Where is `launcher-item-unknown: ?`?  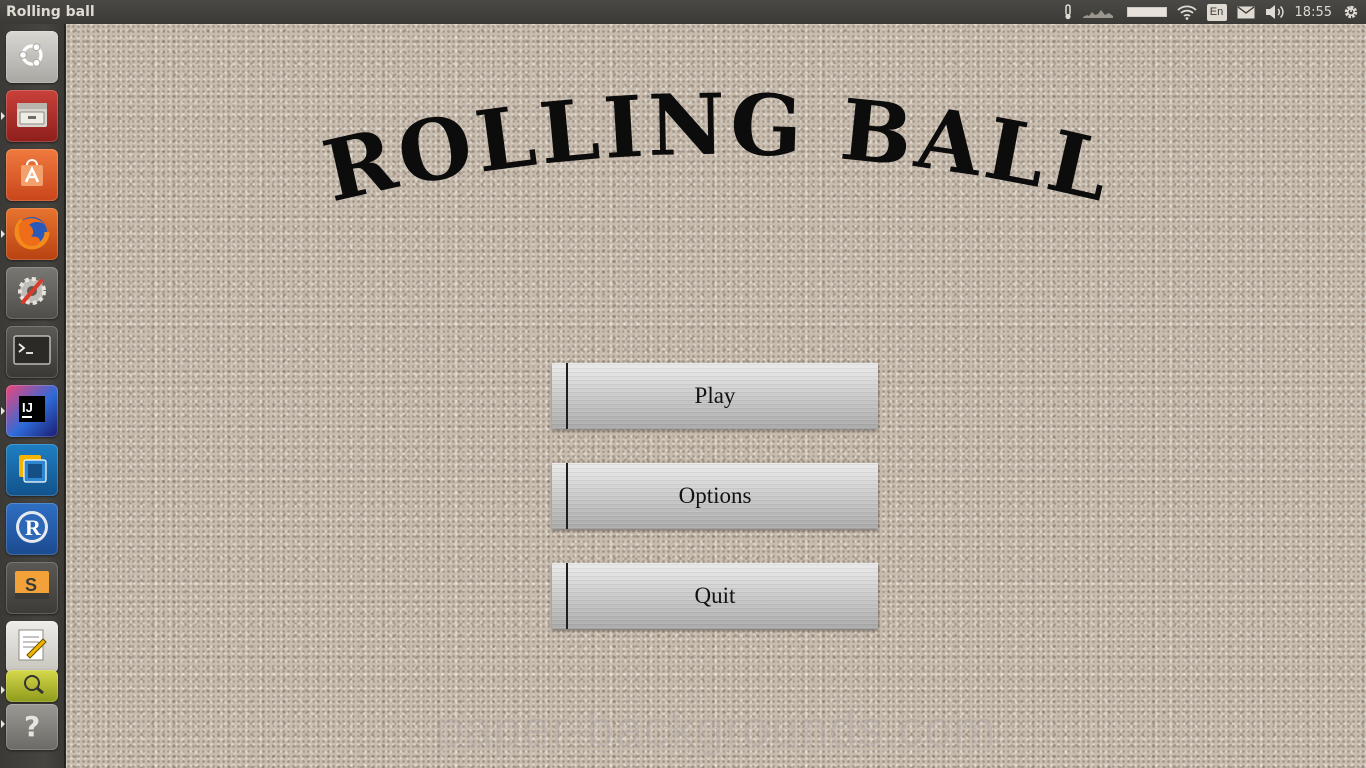
launcher-item-unknown: ? is located at coordinates (32, 727).